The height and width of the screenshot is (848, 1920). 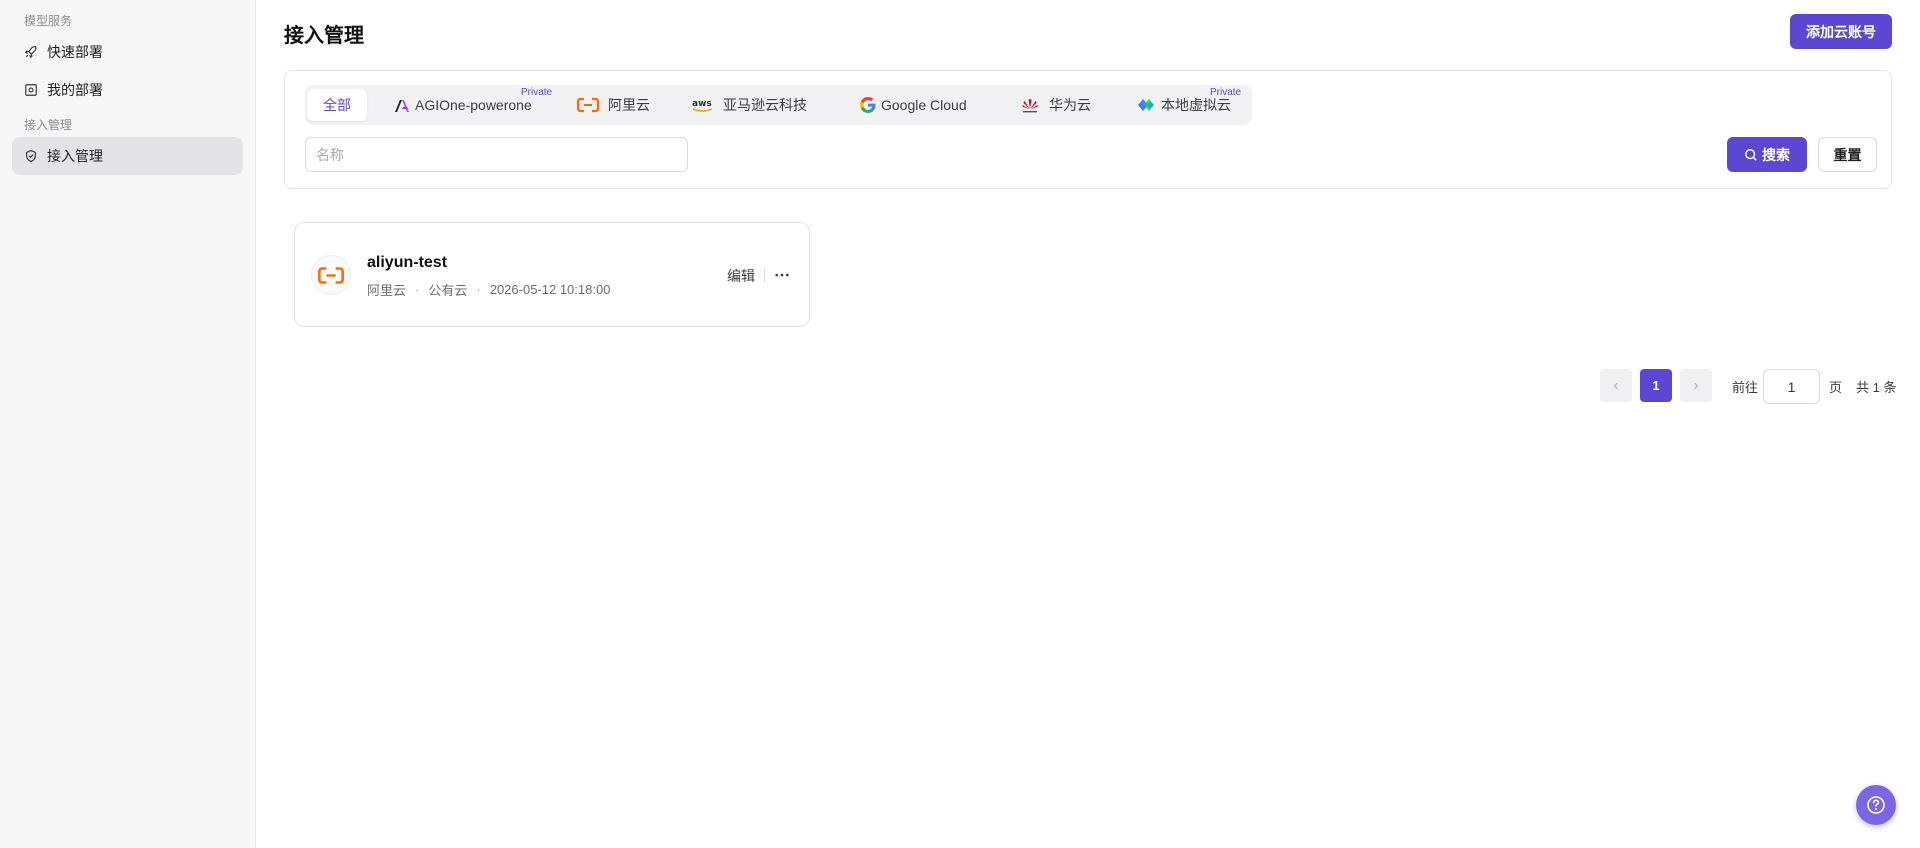 I want to click on svg-text: aws, so click(x=702, y=104).